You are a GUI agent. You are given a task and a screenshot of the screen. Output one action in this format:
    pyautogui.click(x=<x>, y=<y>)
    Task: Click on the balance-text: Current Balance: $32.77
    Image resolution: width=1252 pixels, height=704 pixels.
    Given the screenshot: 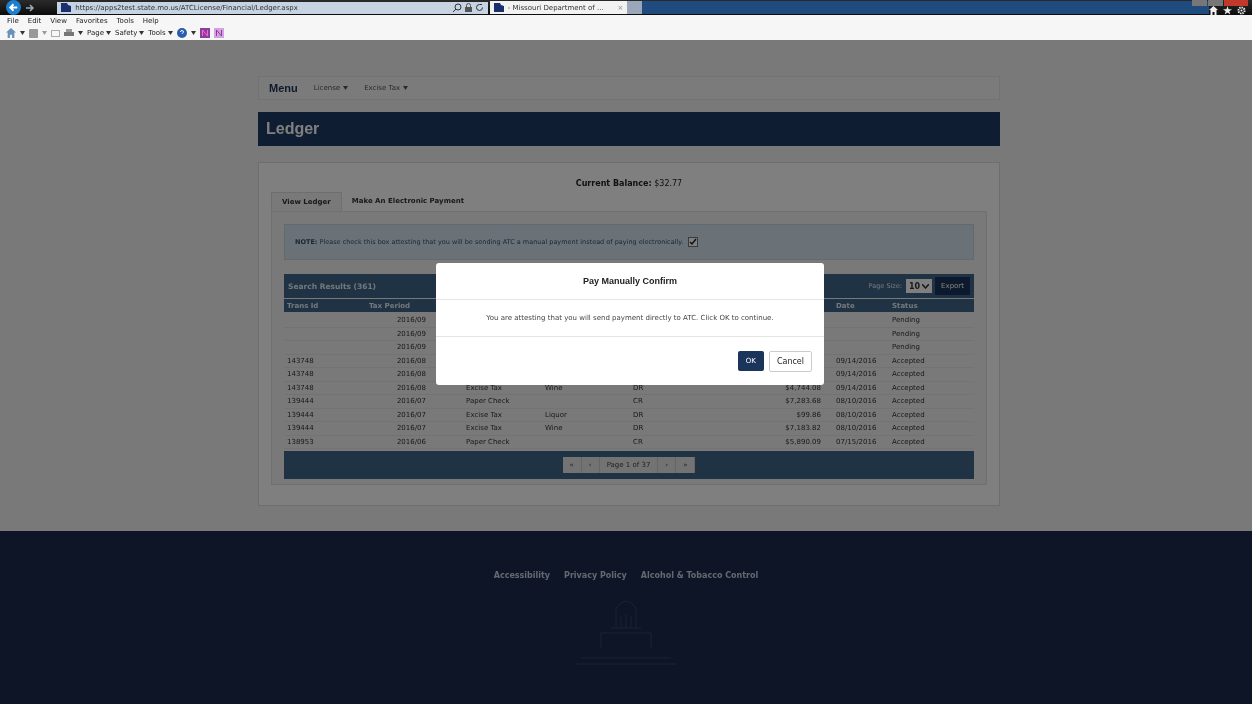 What is the action you would take?
    pyautogui.click(x=629, y=183)
    